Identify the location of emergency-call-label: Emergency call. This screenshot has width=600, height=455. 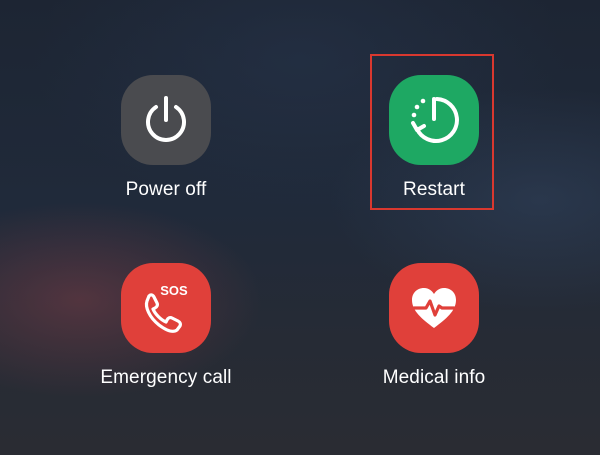
(166, 377).